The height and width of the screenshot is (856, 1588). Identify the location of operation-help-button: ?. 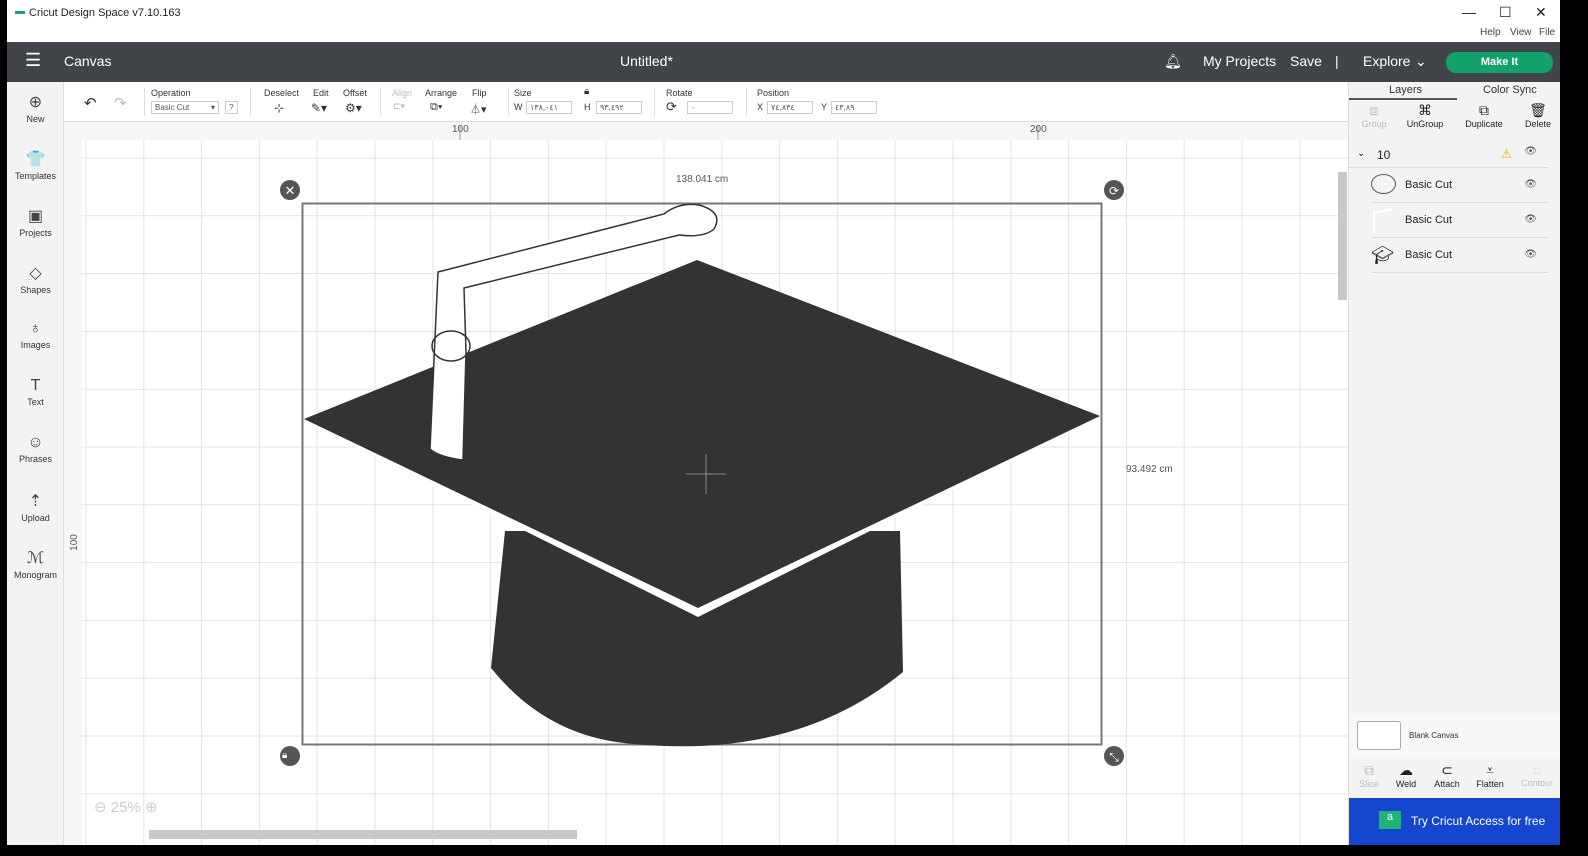
(231, 107).